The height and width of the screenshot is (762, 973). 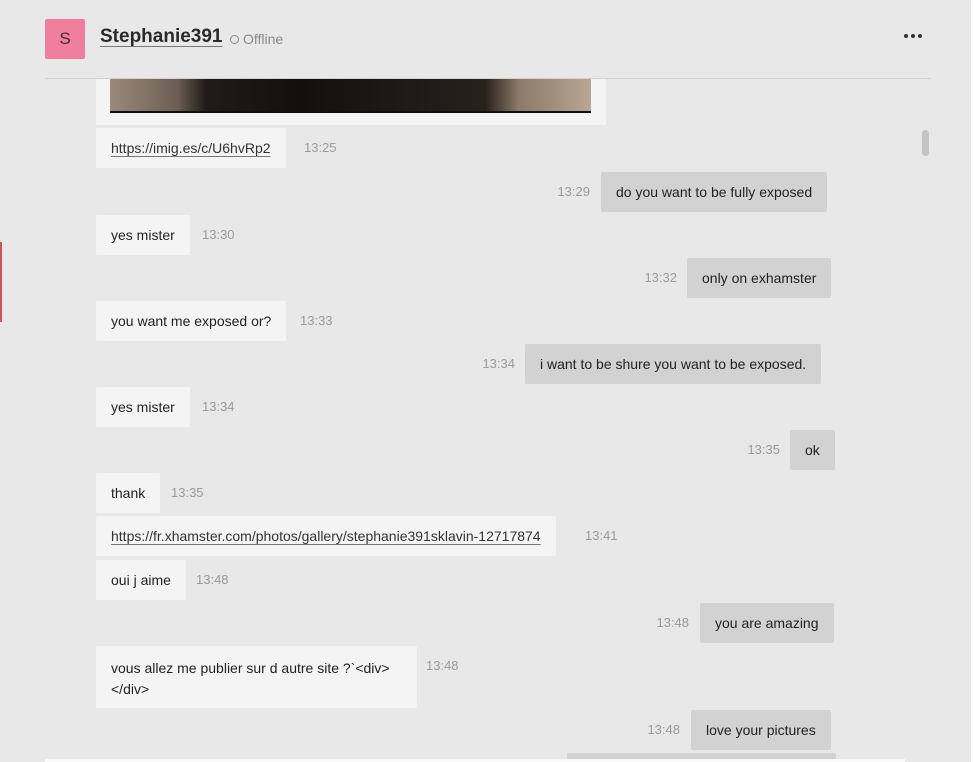 I want to click on image-message, so click(x=351, y=102).